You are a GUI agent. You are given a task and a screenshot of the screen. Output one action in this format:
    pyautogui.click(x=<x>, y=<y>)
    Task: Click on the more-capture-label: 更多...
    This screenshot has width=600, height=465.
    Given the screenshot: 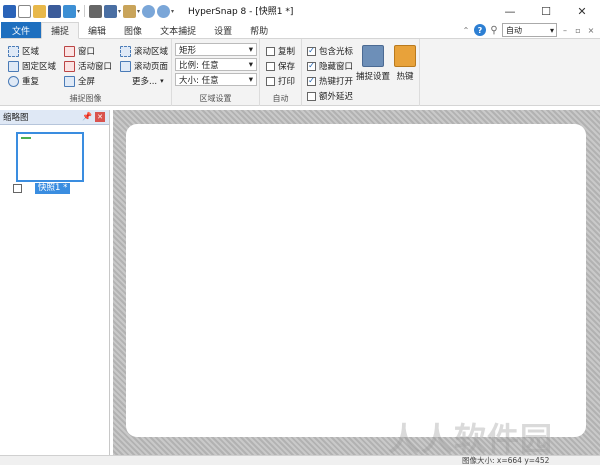 What is the action you would take?
    pyautogui.click(x=145, y=82)
    